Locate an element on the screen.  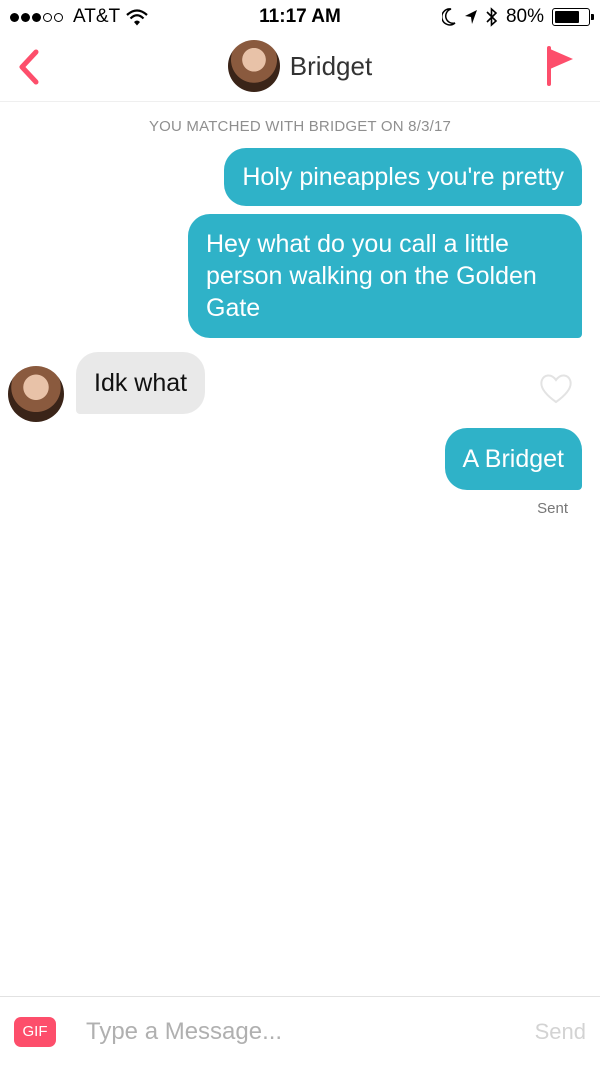
battery-icon is located at coordinates (573, 17).